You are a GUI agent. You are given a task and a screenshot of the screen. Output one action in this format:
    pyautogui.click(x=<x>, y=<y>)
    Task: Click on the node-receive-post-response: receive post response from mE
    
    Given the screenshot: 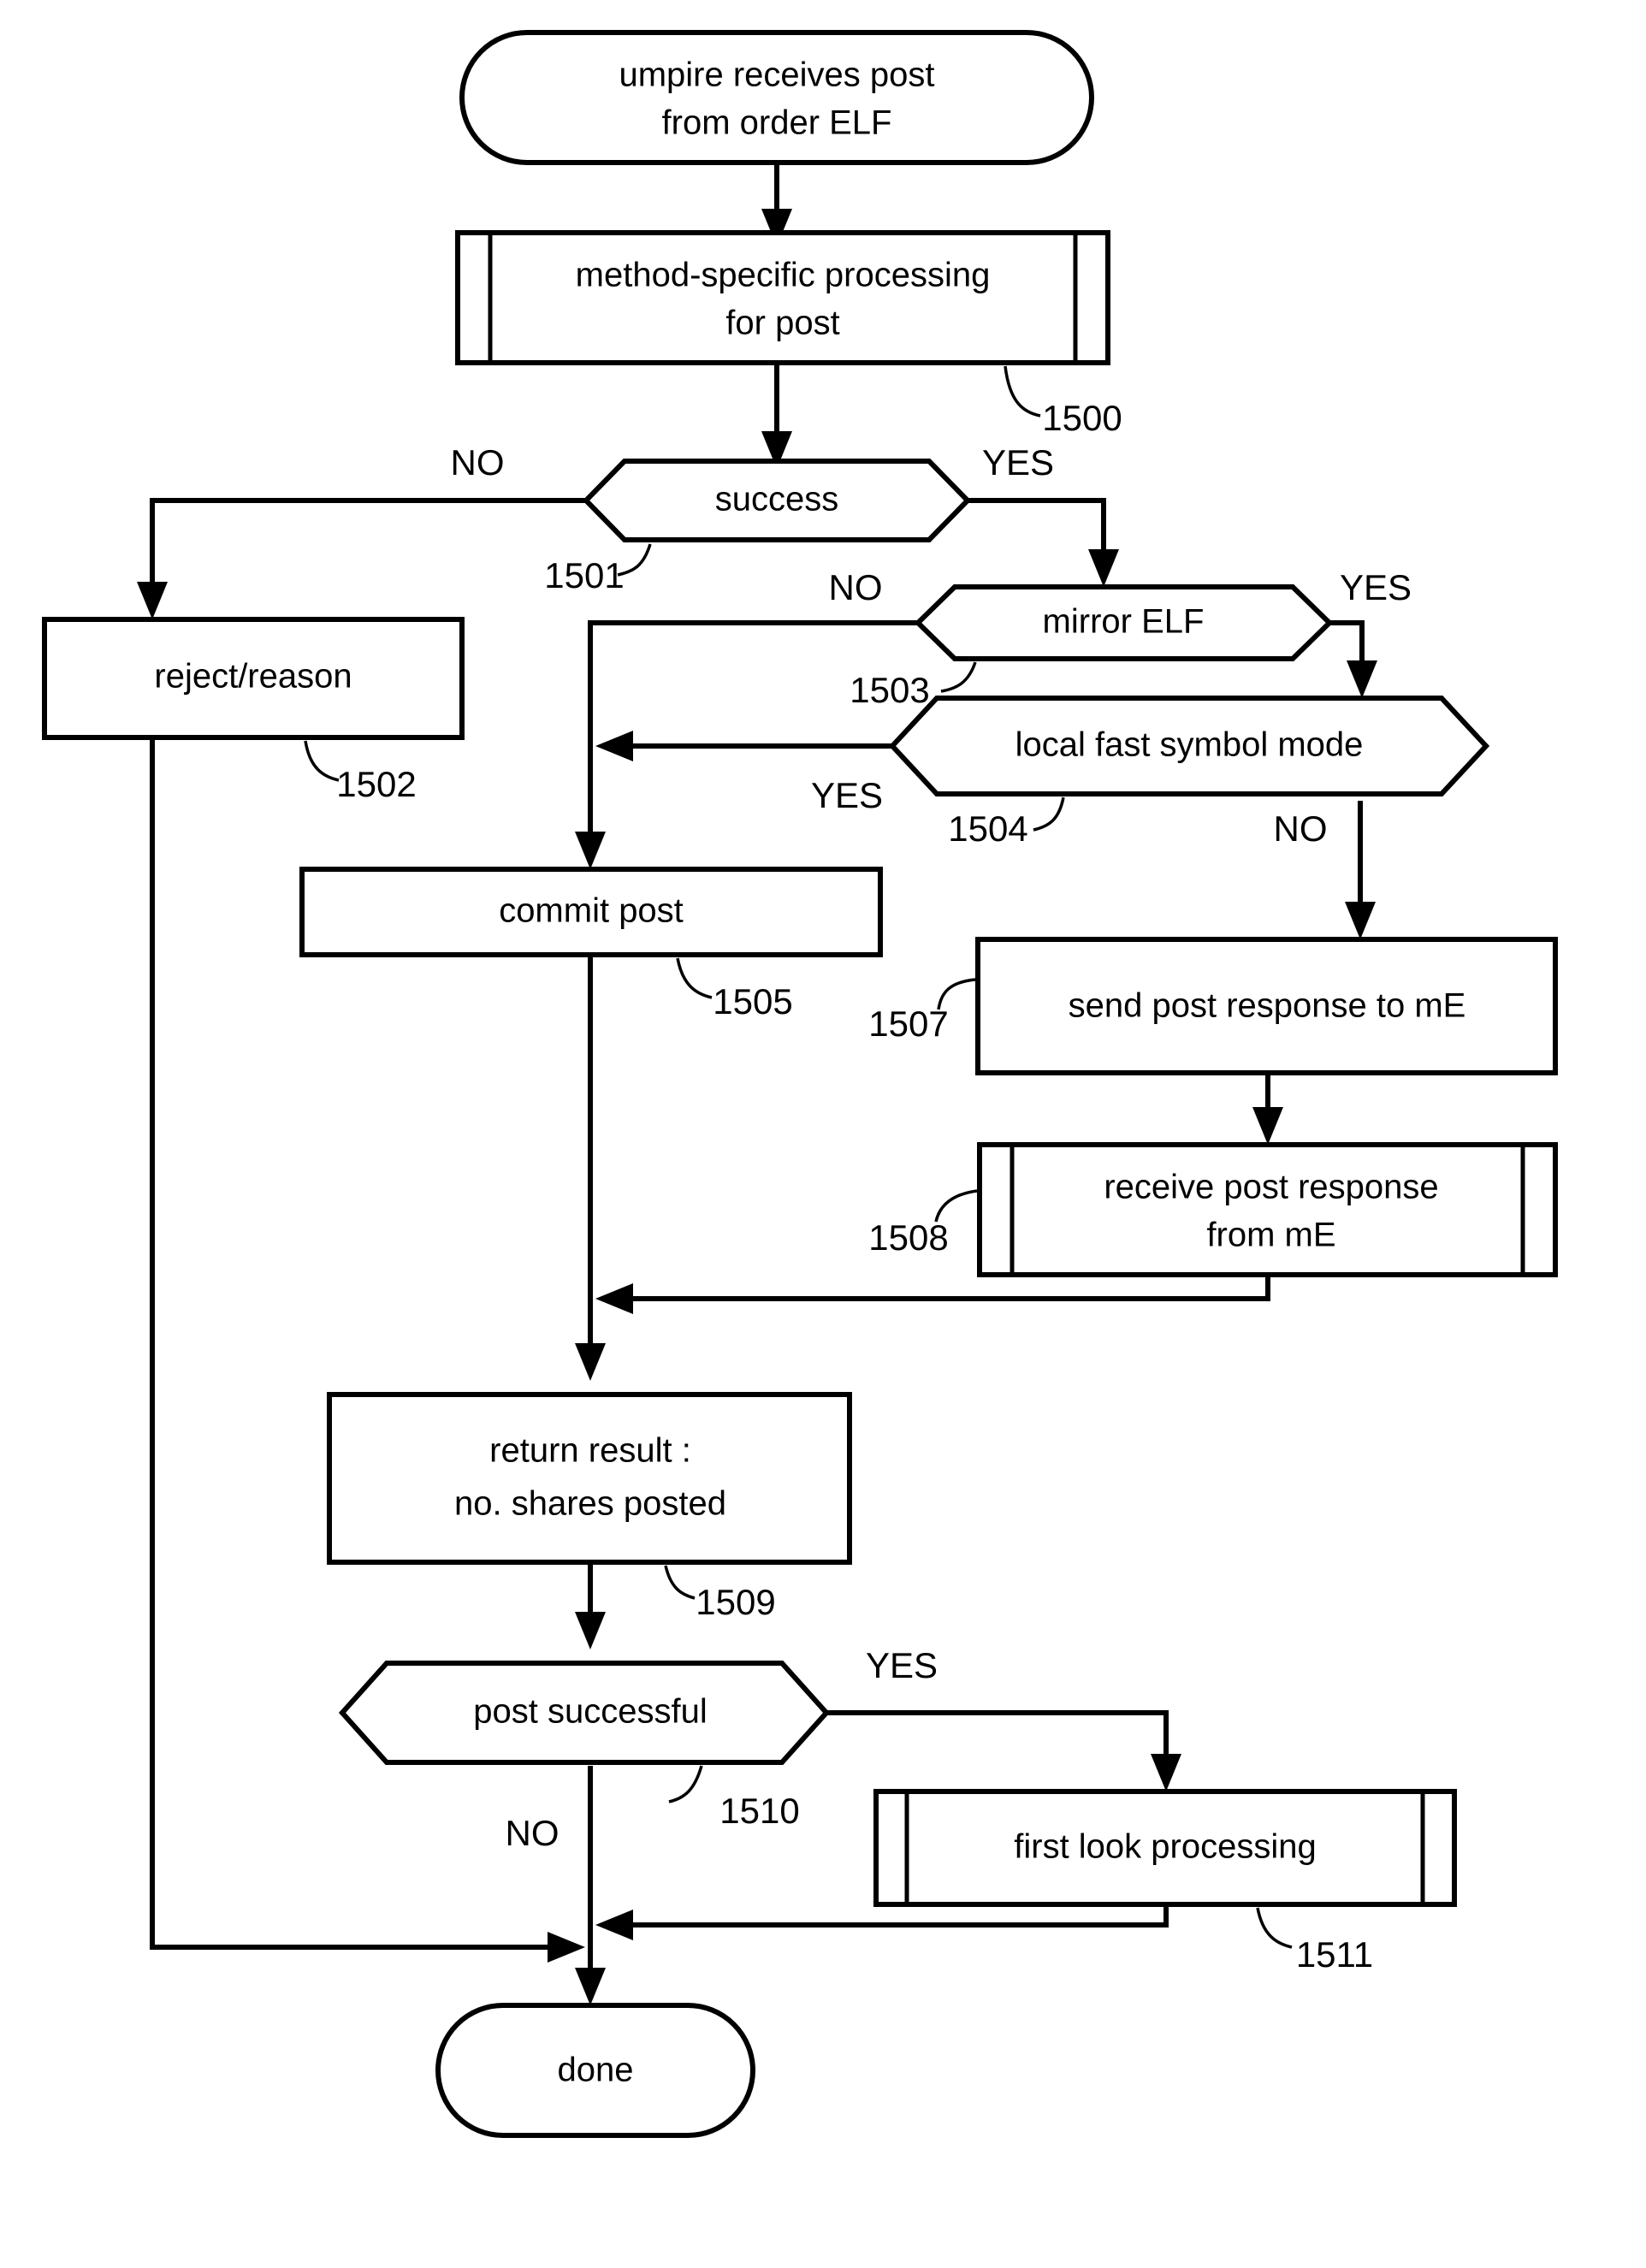 What is the action you would take?
    pyautogui.click(x=1267, y=1209)
    